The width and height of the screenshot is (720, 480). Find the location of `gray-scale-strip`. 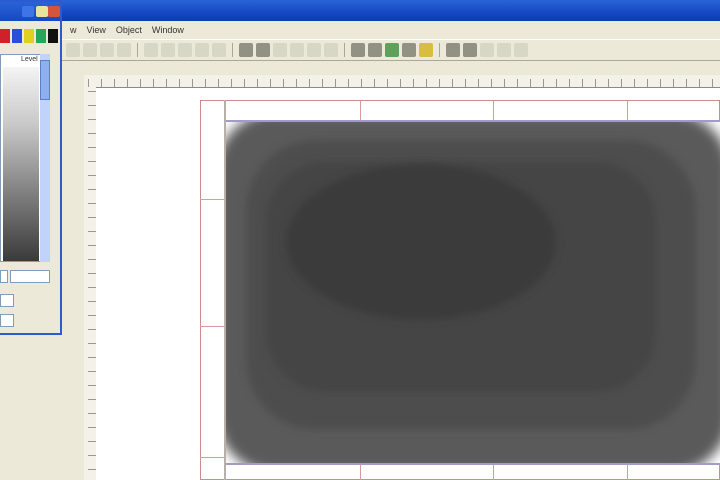

gray-scale-strip is located at coordinates (21, 164).